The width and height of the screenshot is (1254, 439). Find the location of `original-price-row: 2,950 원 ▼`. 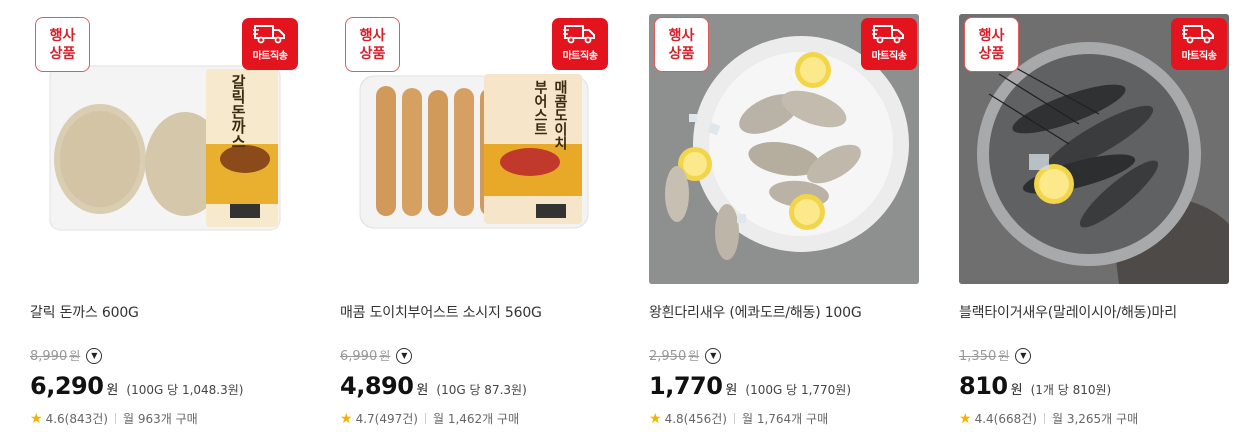

original-price-row: 2,950 원 ▼ is located at coordinates (685, 355).